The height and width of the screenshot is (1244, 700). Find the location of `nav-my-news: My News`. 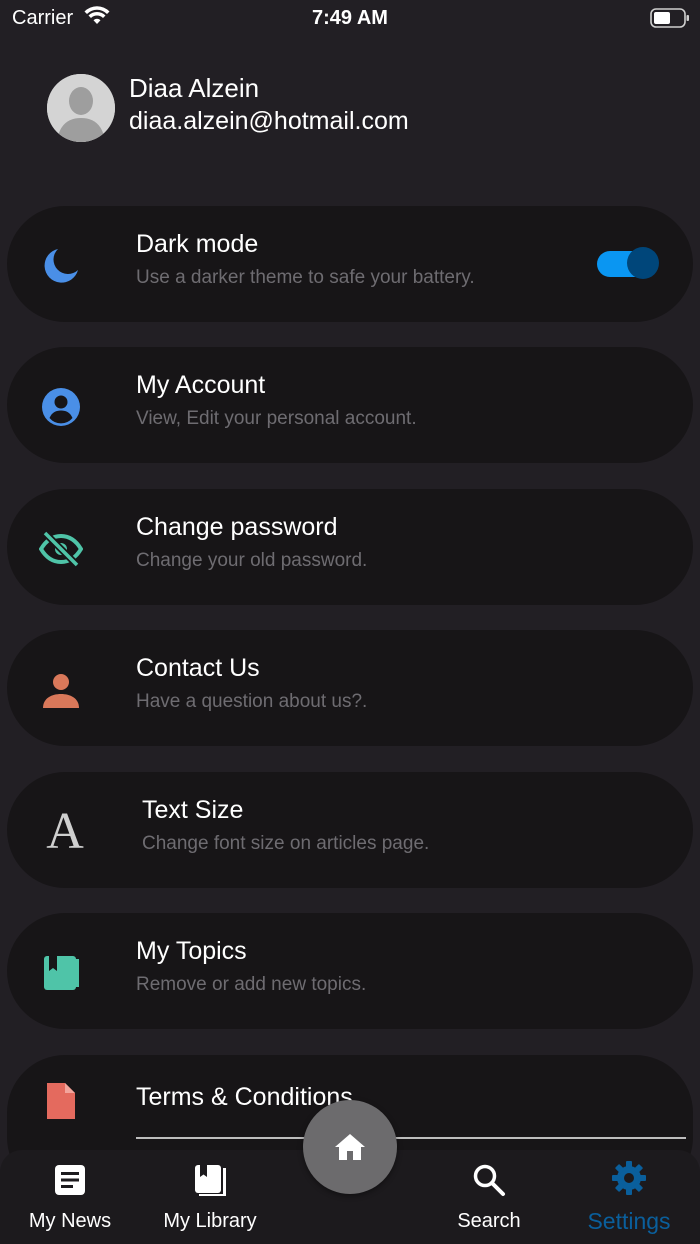

nav-my-news: My News is located at coordinates (70, 1197).